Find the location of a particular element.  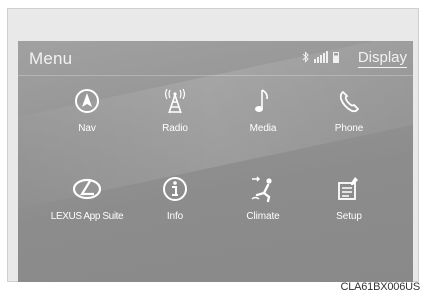

page-title: Menu is located at coordinates (51, 58).